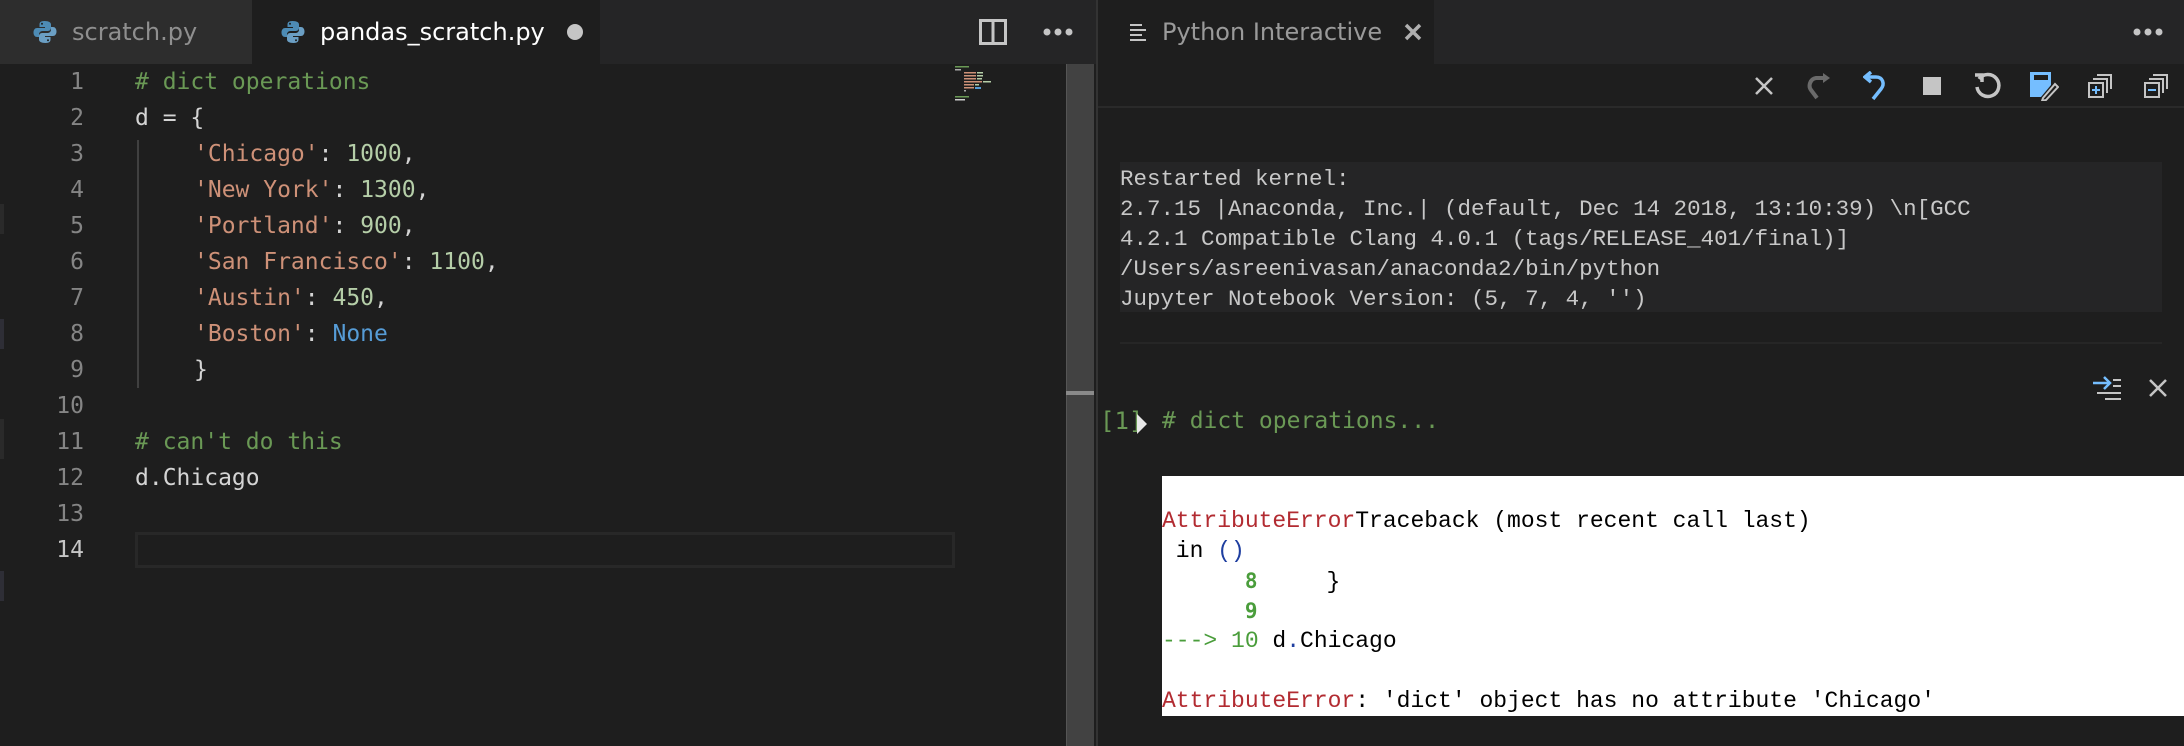  What do you see at coordinates (197, 478) in the screenshot?
I see `code-text: d.Chicago` at bounding box center [197, 478].